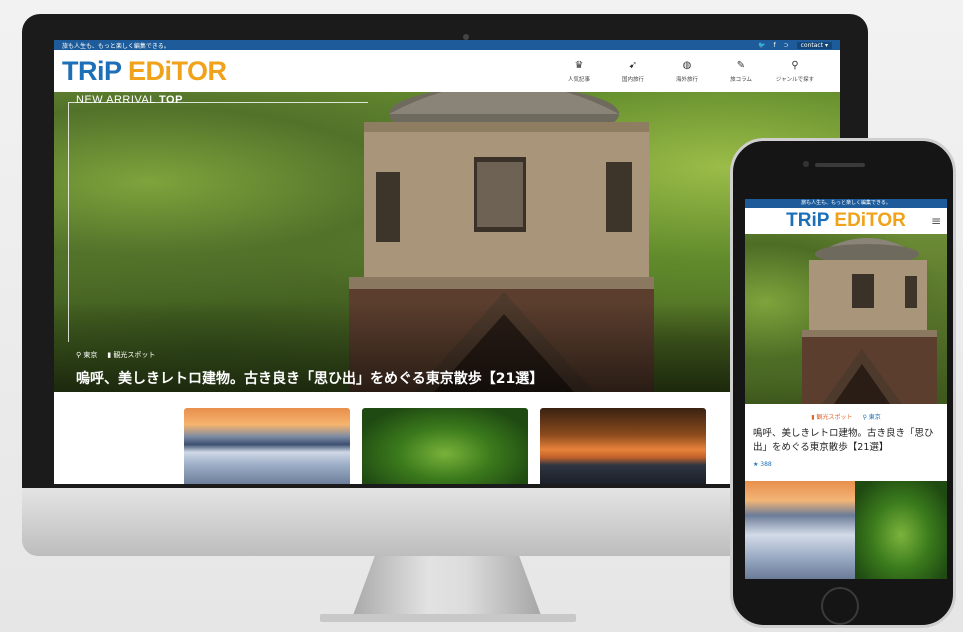 This screenshot has height=632, width=963. Describe the element at coordinates (218, 222) in the screenshot. I see `hero-frame-line` at that location.